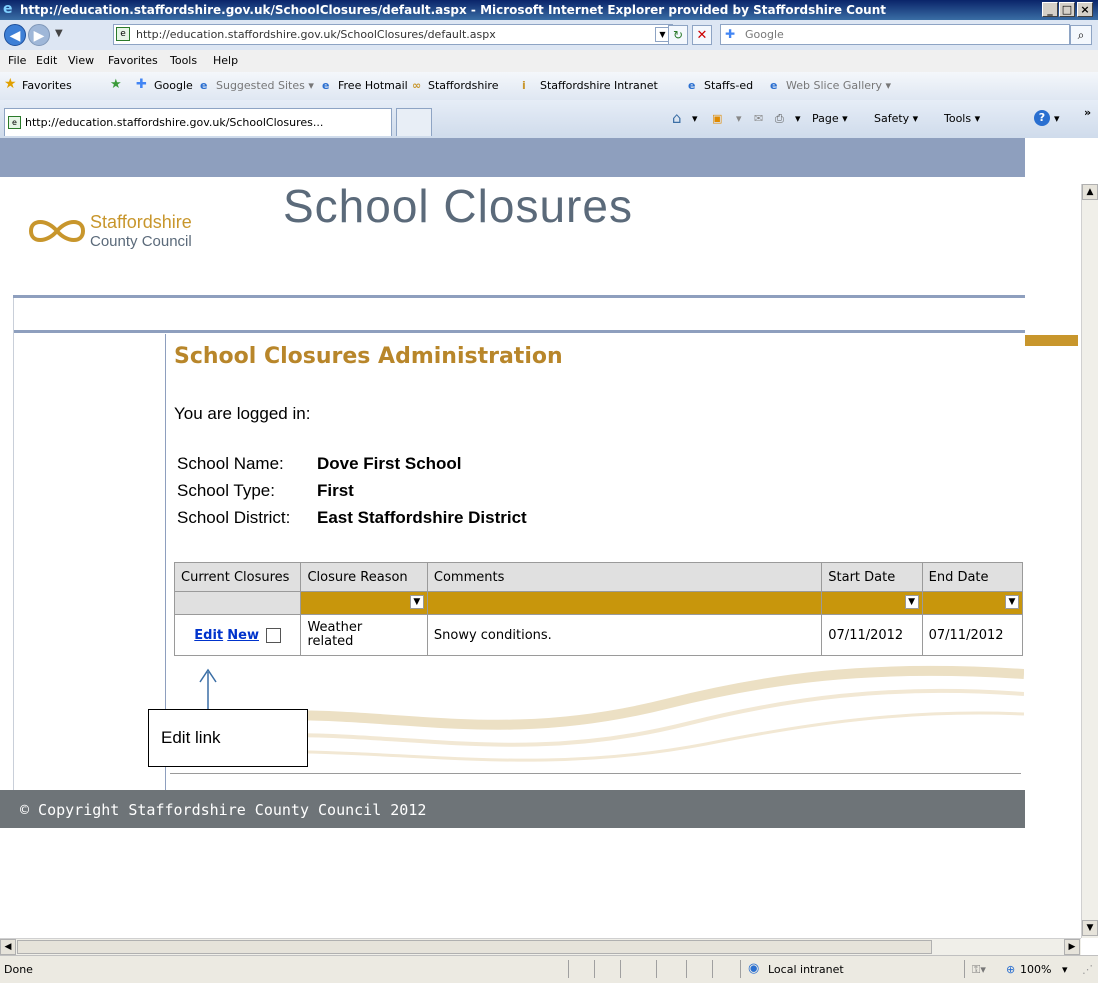 This screenshot has width=1098, height=983. I want to click on fav-google: Google, so click(173, 85).